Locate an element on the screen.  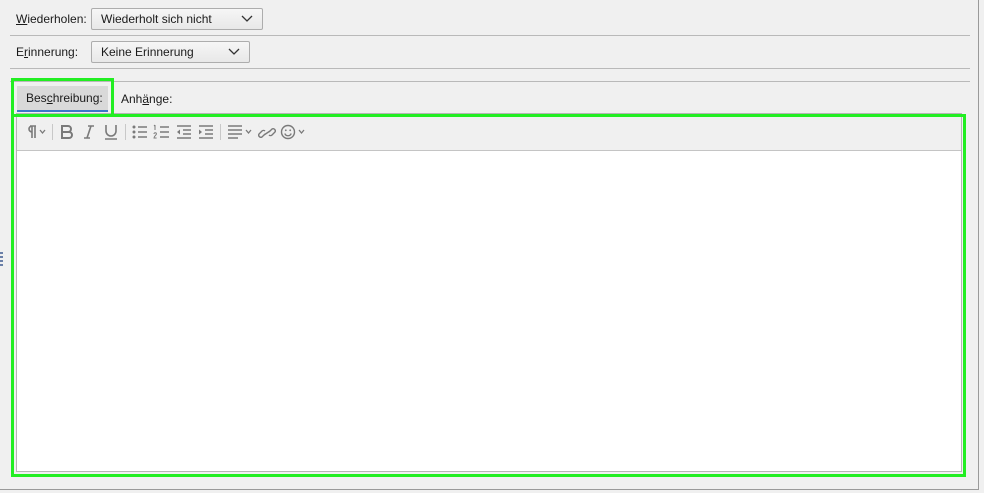
numbered-list-icon is located at coordinates (161, 131).